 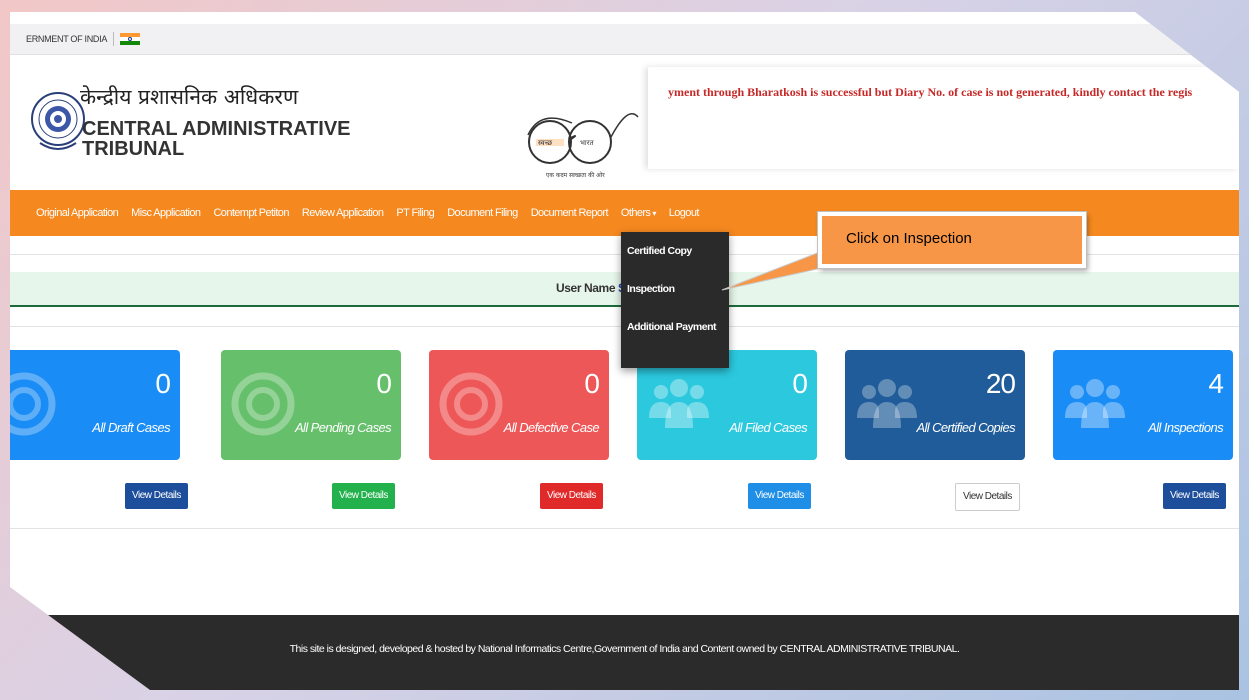 I want to click on title-english: CENTRAL ADMINISTRATIVE TRIBUNAL, so click(x=216, y=139).